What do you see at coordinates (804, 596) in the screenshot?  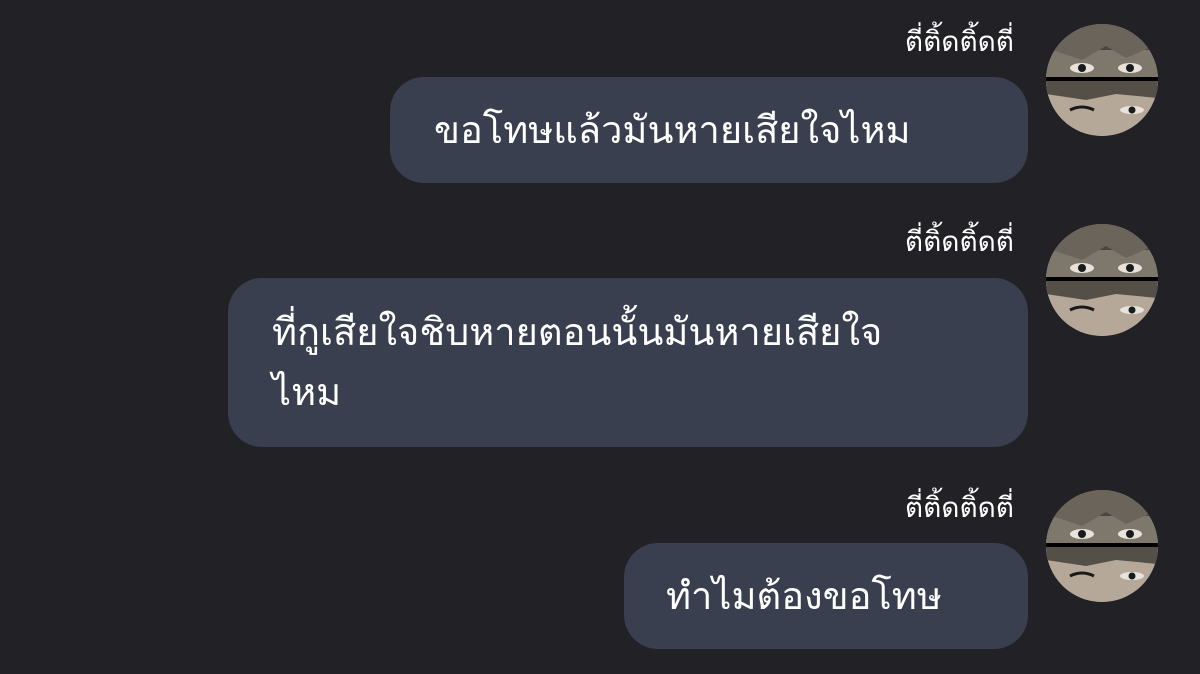 I see `message-text: ทำไมต้องขอโทษ` at bounding box center [804, 596].